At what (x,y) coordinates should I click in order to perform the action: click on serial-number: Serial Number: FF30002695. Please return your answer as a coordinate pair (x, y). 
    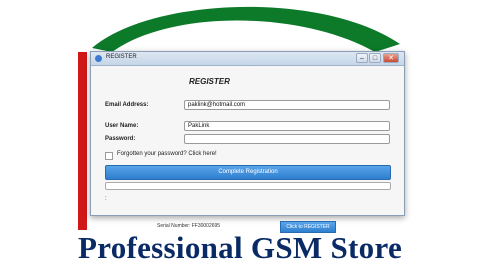
    Looking at the image, I should click on (189, 226).